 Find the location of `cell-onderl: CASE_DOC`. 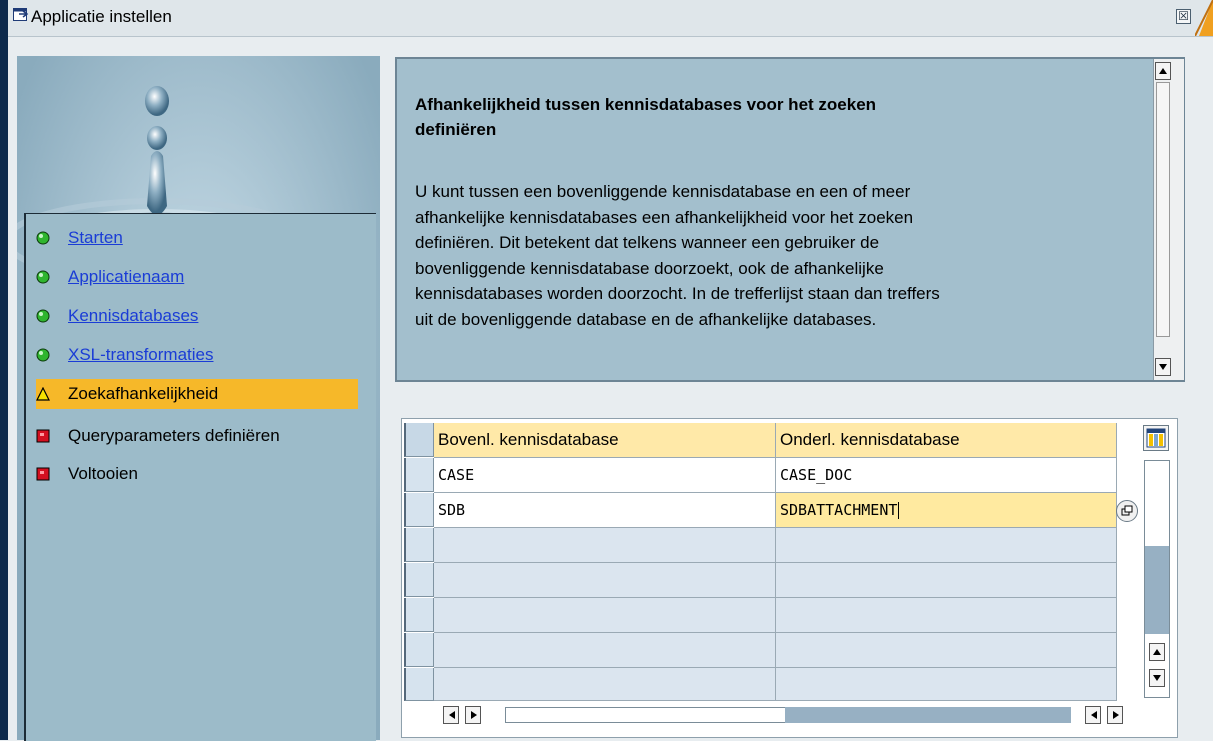

cell-onderl: CASE_DOC is located at coordinates (946, 475).